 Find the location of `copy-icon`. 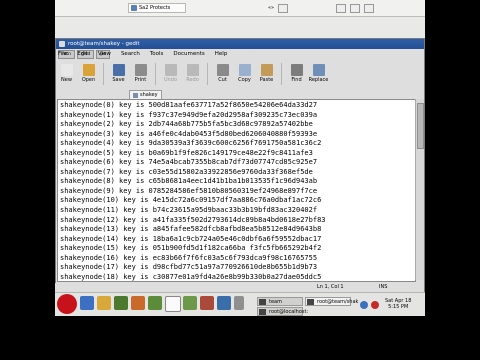

copy-icon is located at coordinates (244, 70).